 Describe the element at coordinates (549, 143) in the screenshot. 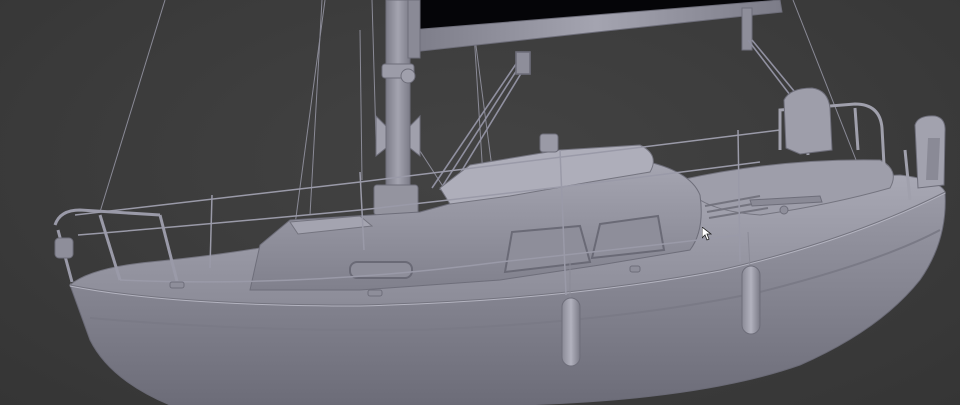

I see `hatch-vent` at that location.